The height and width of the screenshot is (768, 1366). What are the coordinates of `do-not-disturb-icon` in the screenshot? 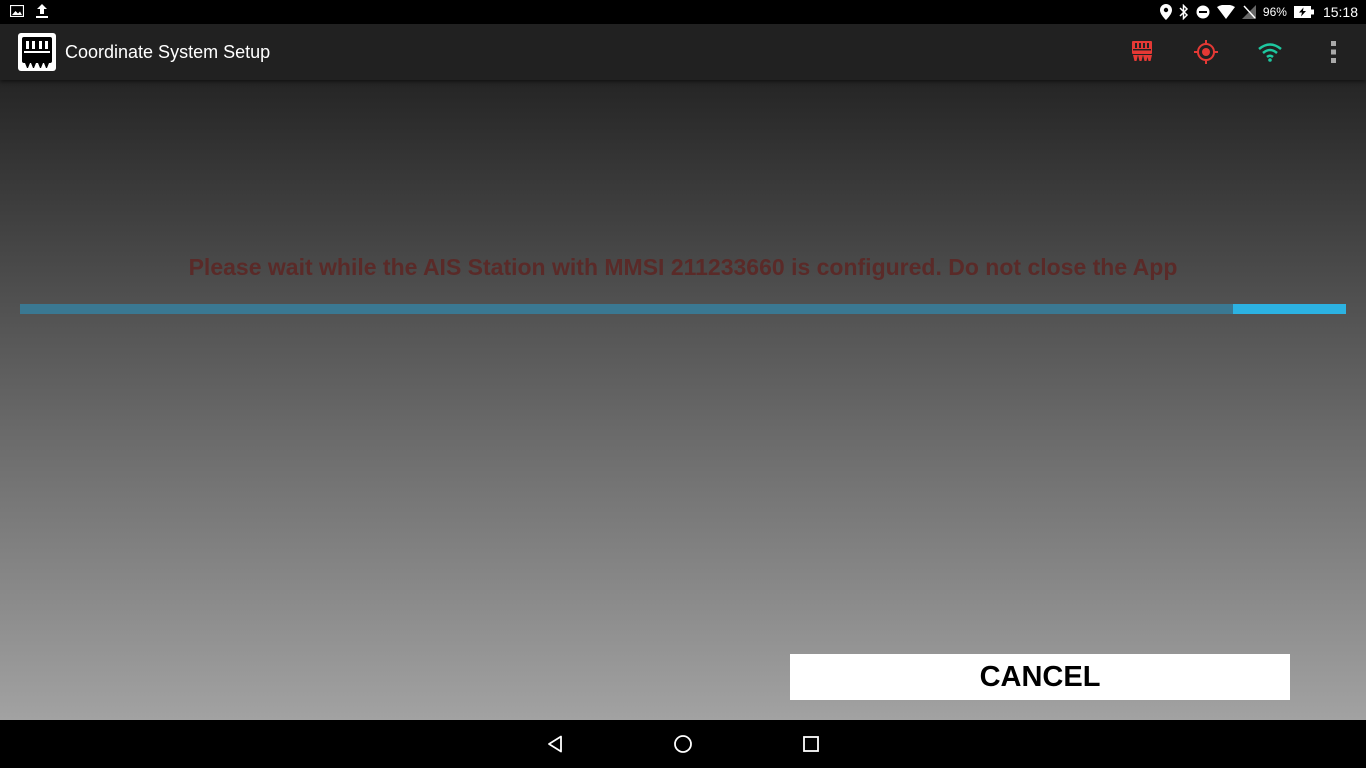 It's located at (1203, 12).